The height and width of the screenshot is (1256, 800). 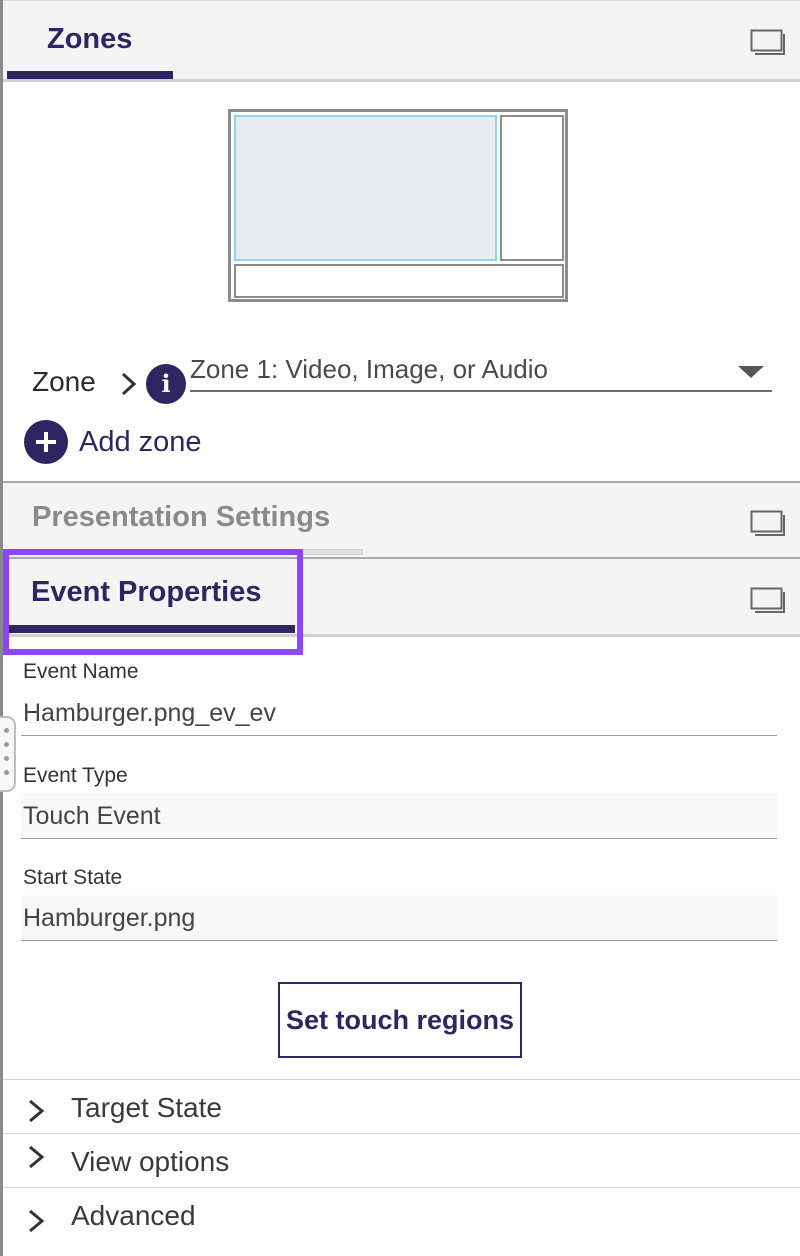 I want to click on zones-tab-underline, so click(x=90, y=75).